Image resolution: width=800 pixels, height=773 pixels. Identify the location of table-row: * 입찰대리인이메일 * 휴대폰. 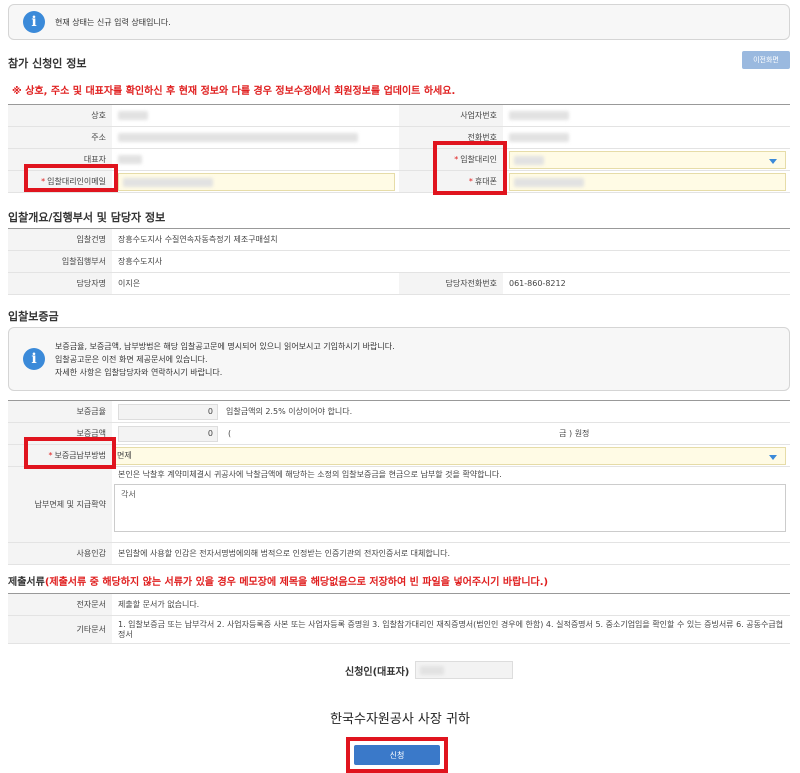
(399, 182).